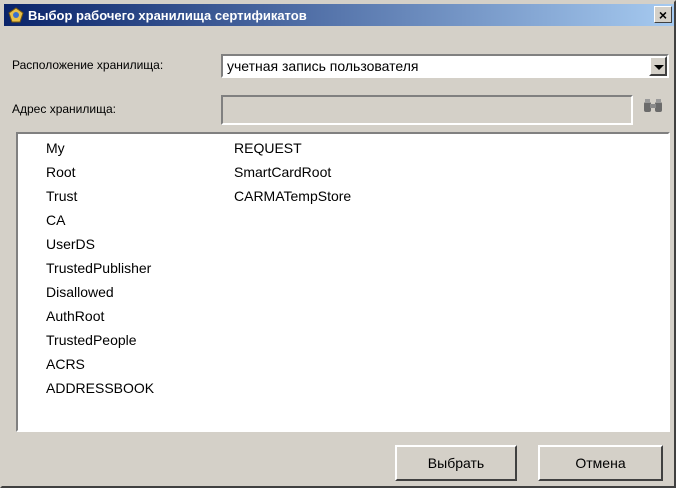 The width and height of the screenshot is (679, 492). Describe the element at coordinates (167, 15) in the screenshot. I see `window-title: Выбор рабочего хранилища сертификатов` at that location.